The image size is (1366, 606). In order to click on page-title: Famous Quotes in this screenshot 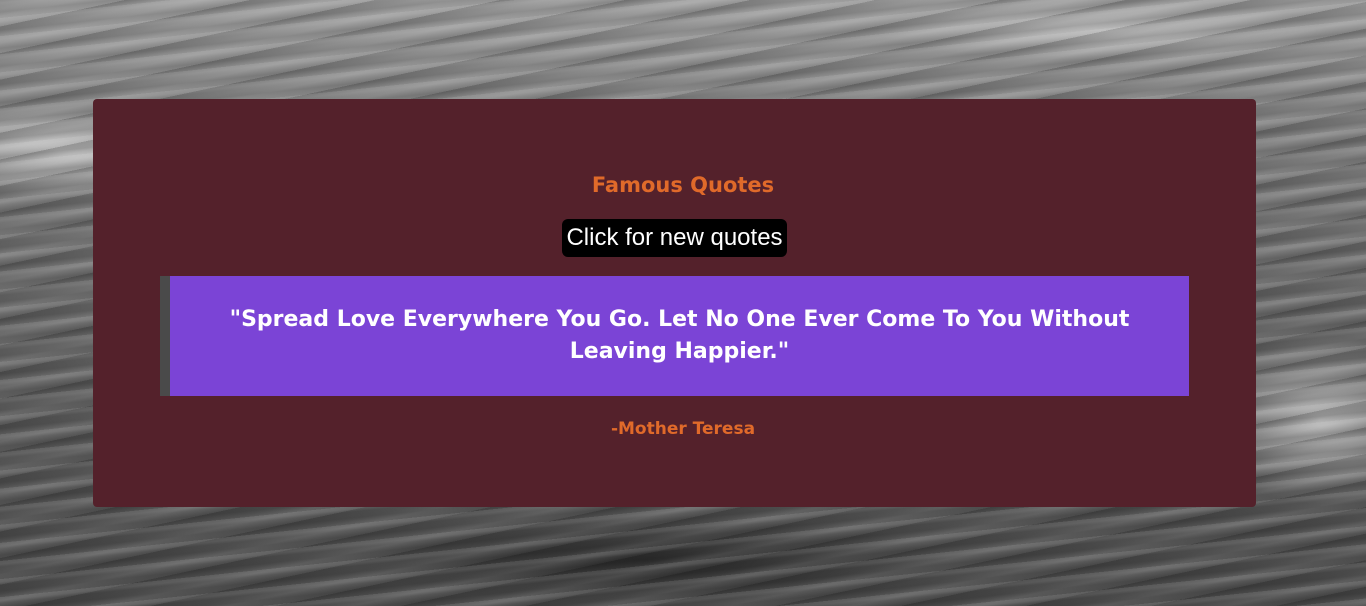, I will do `click(683, 185)`.